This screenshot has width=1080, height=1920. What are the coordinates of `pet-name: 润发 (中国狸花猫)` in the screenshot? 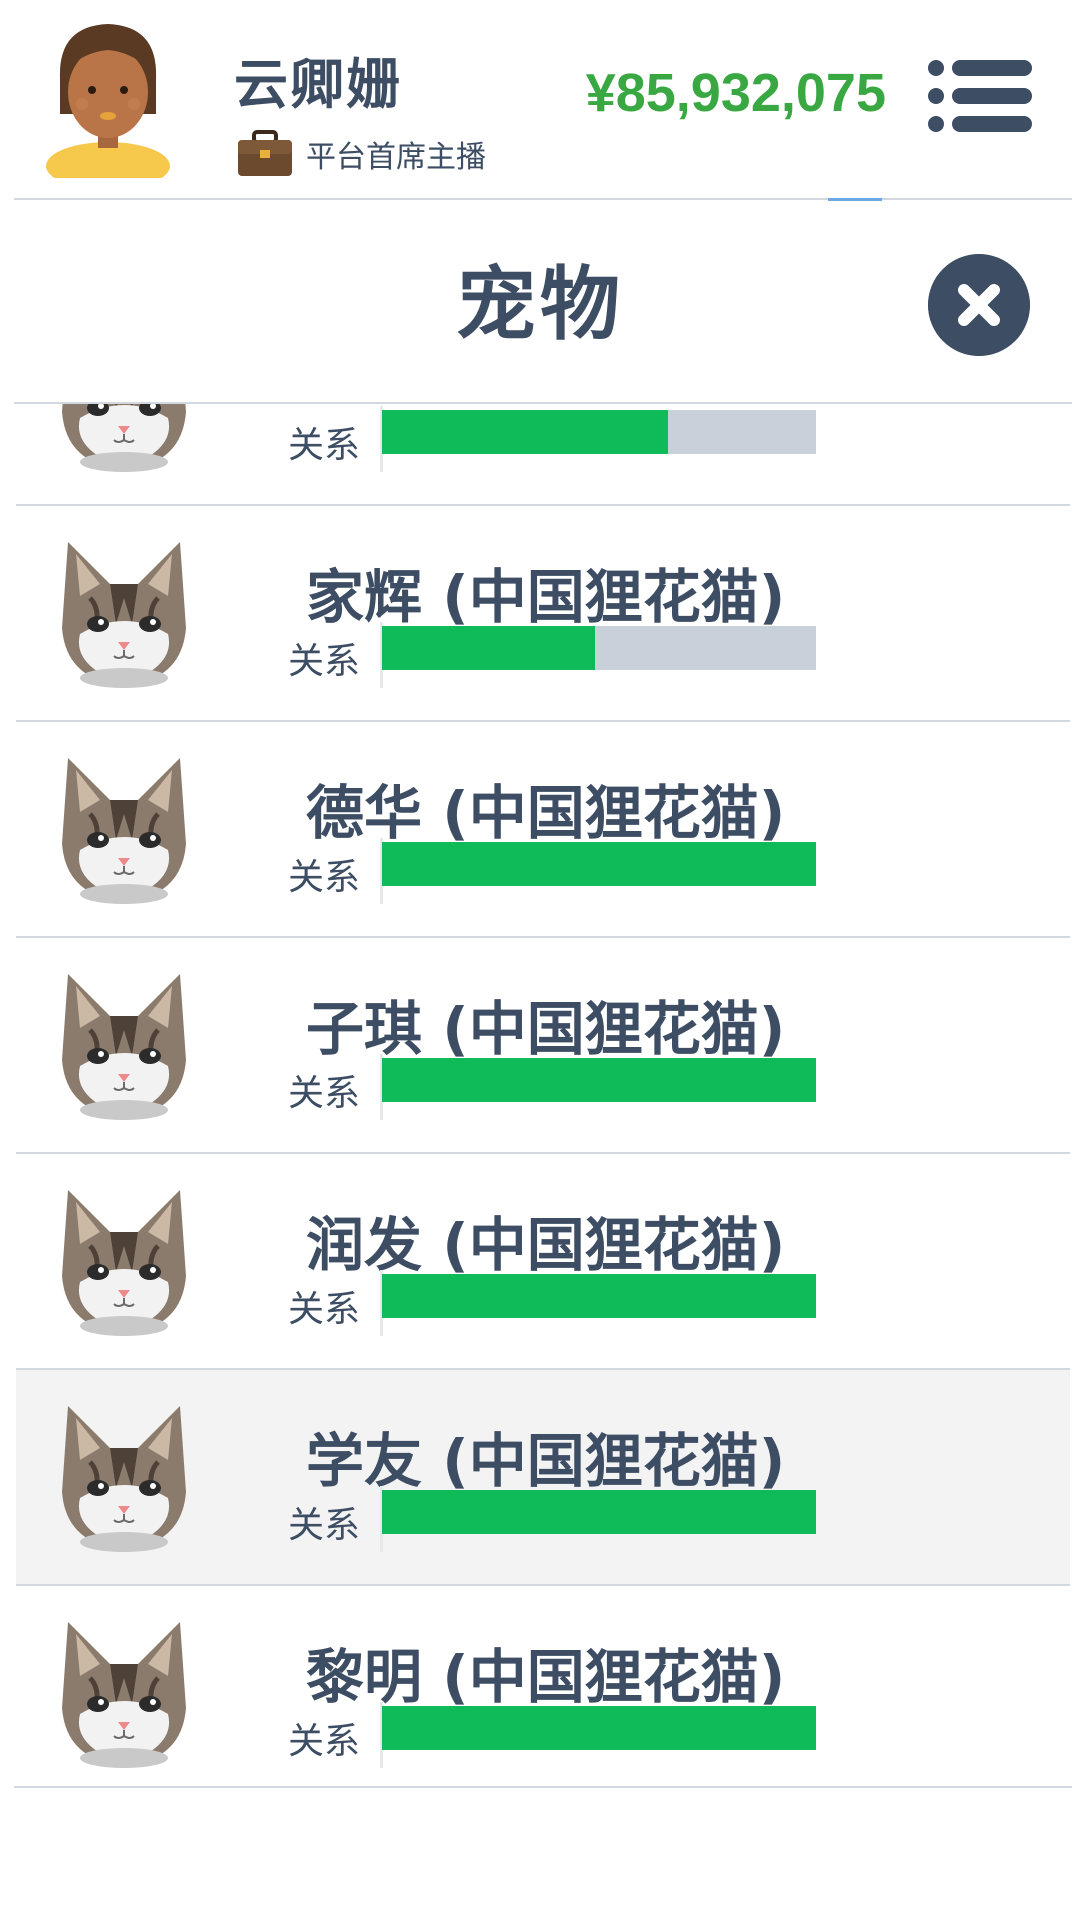 It's located at (546, 1245).